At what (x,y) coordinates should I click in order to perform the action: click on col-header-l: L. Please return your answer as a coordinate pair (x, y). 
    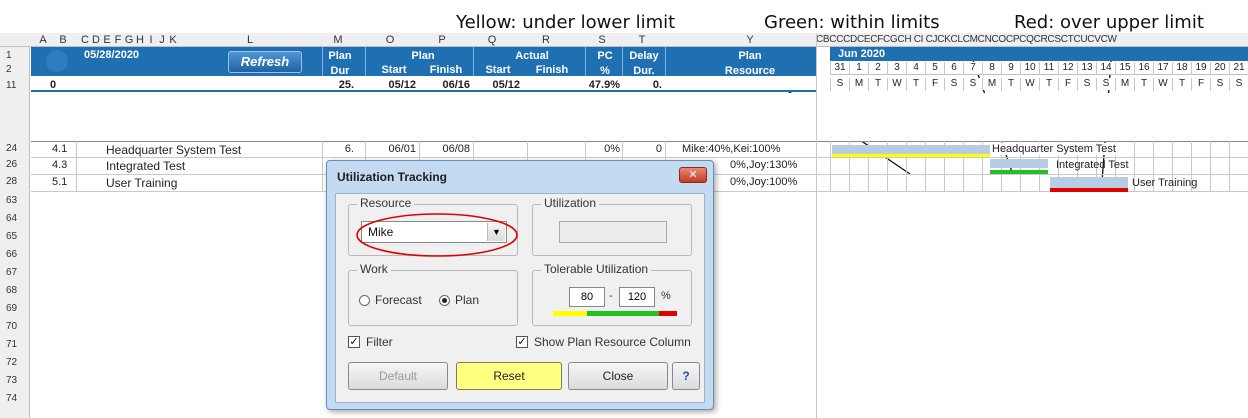
    Looking at the image, I should click on (250, 40).